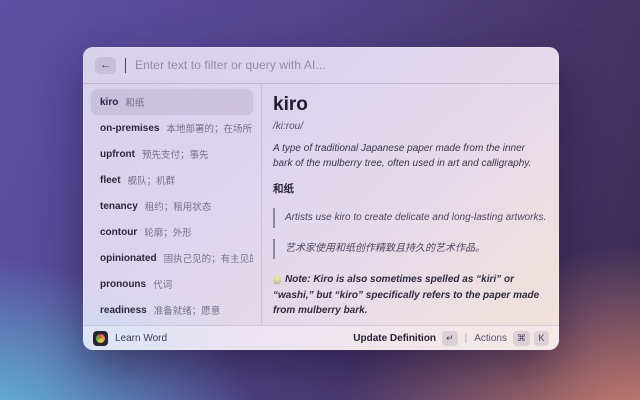 This screenshot has height=400, width=640. Describe the element at coordinates (541, 338) in the screenshot. I see `key-badge: K` at that location.